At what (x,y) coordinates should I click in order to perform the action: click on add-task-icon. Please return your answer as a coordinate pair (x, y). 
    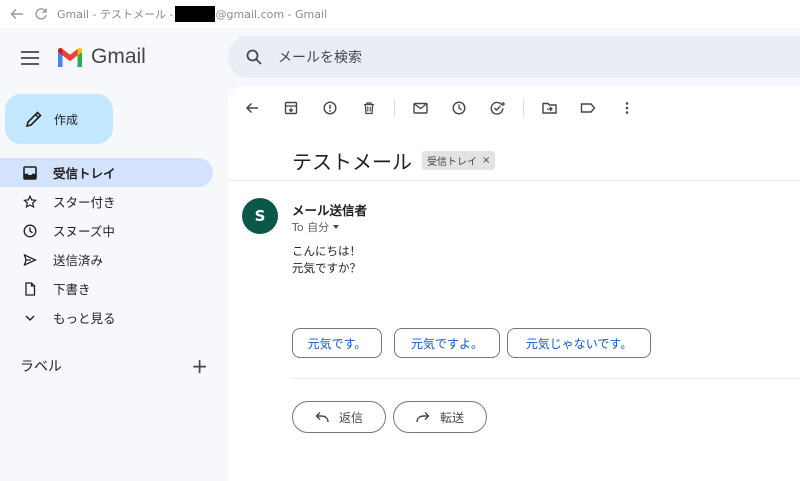
    Looking at the image, I should click on (498, 108).